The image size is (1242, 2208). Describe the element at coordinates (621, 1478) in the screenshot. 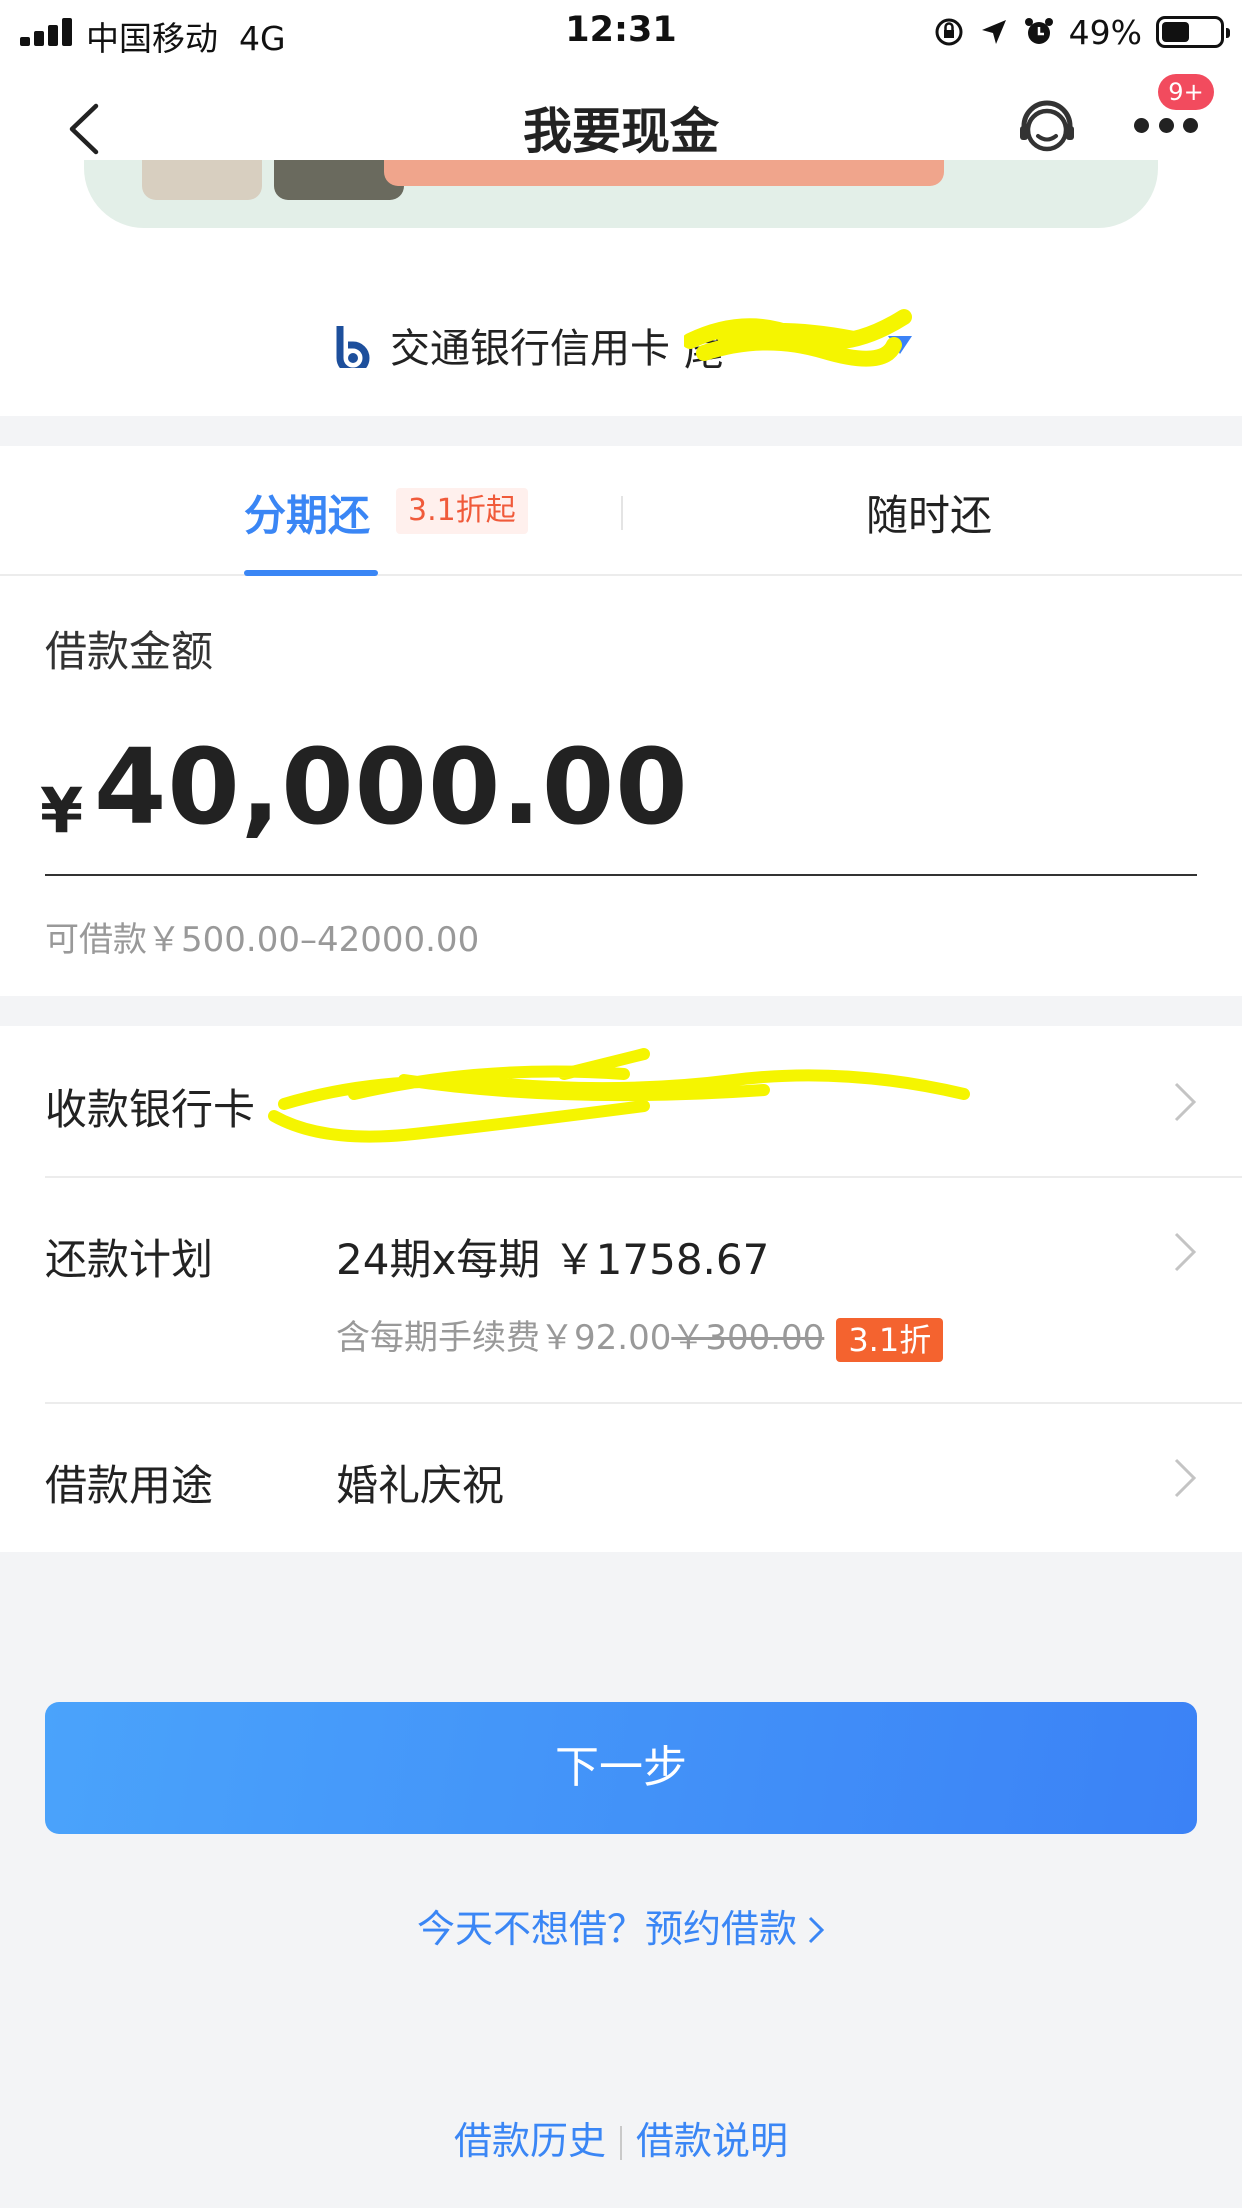

I see `loan-purpose-row: 借款用途 婚礼庆祝` at that location.